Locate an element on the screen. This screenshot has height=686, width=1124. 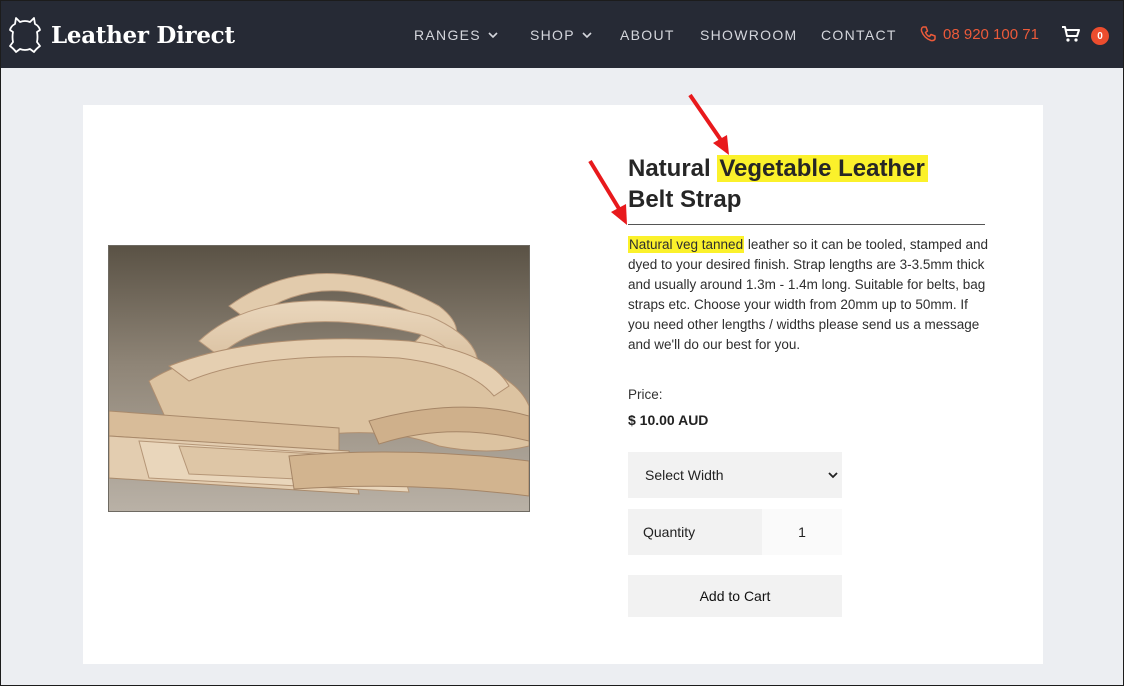
price-label: Price: is located at coordinates (645, 394).